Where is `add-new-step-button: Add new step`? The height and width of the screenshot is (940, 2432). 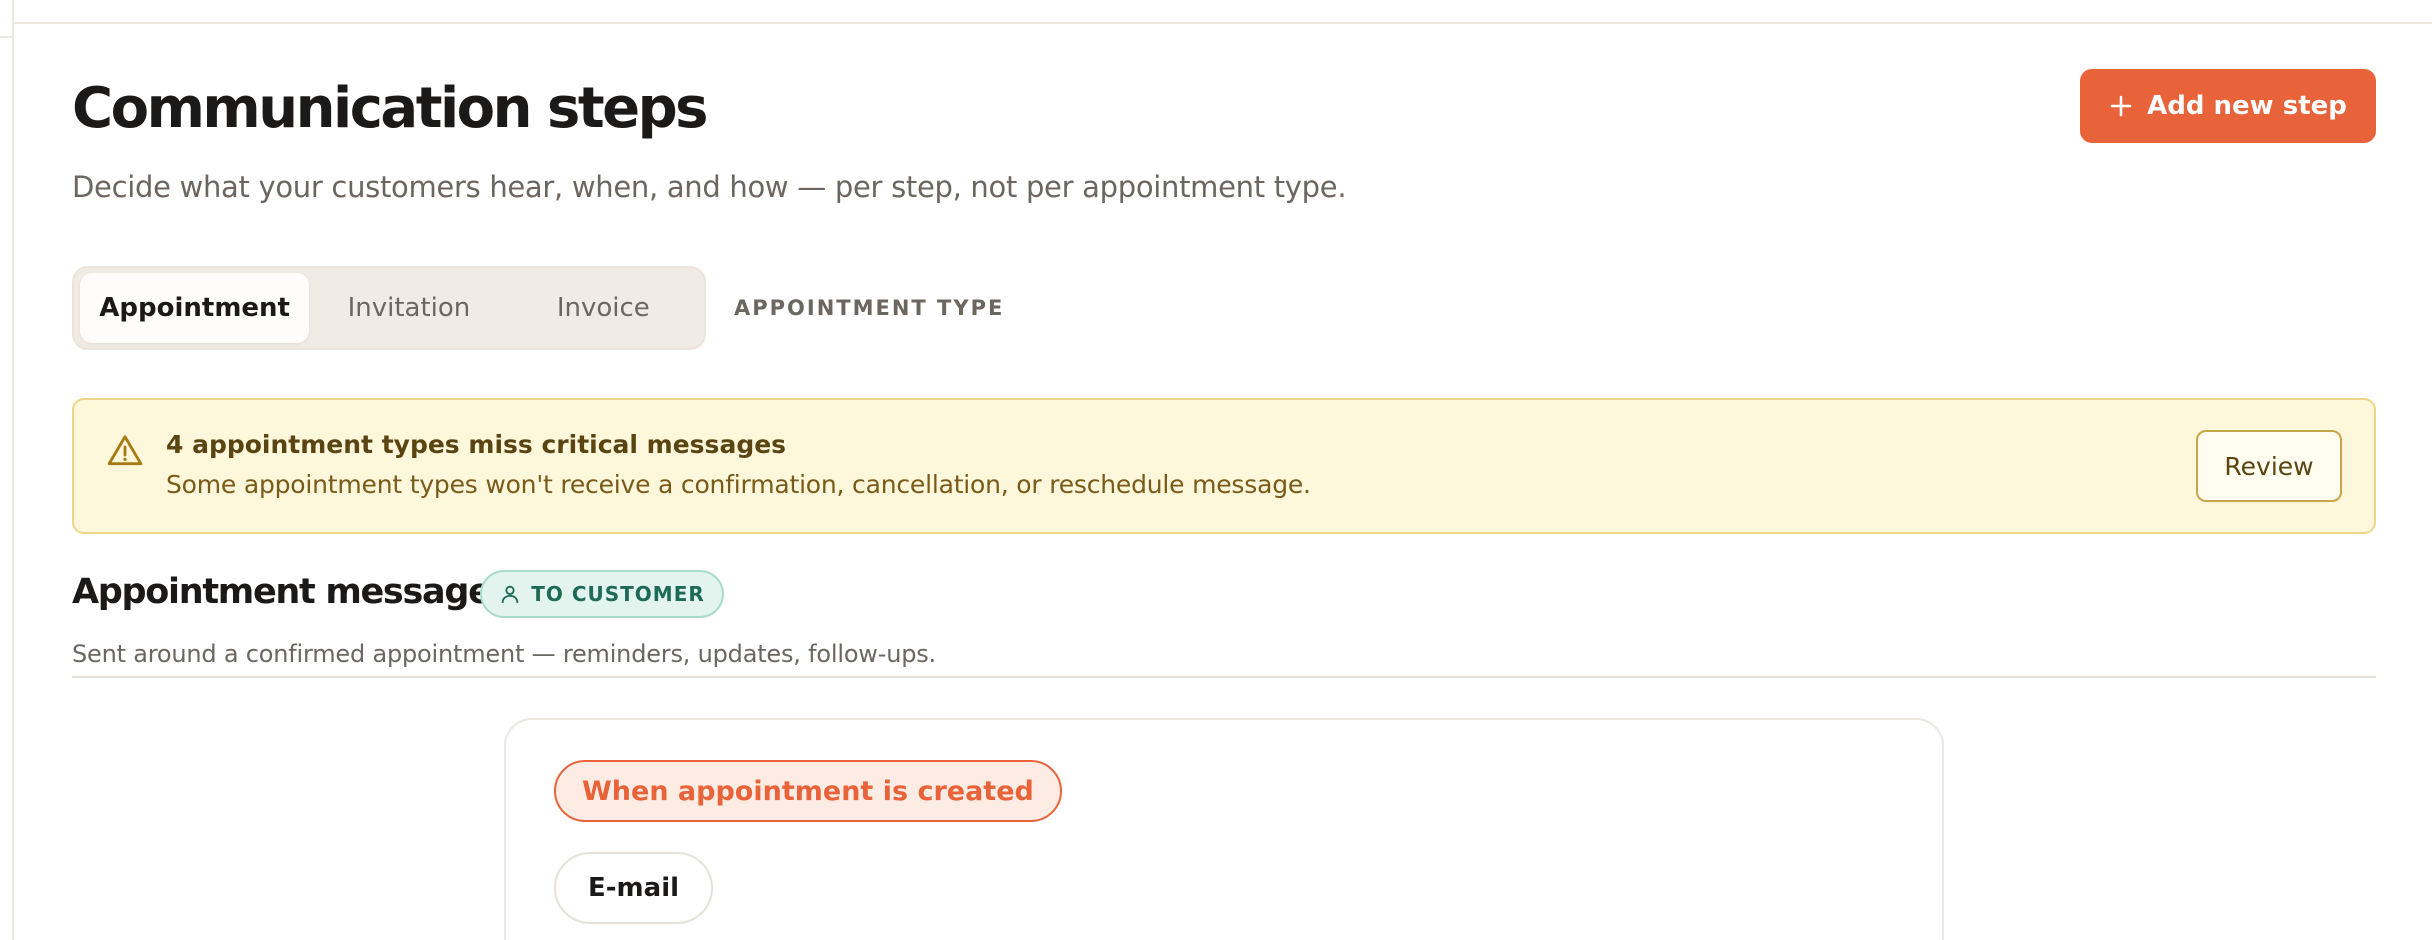 add-new-step-button: Add new step is located at coordinates (2228, 106).